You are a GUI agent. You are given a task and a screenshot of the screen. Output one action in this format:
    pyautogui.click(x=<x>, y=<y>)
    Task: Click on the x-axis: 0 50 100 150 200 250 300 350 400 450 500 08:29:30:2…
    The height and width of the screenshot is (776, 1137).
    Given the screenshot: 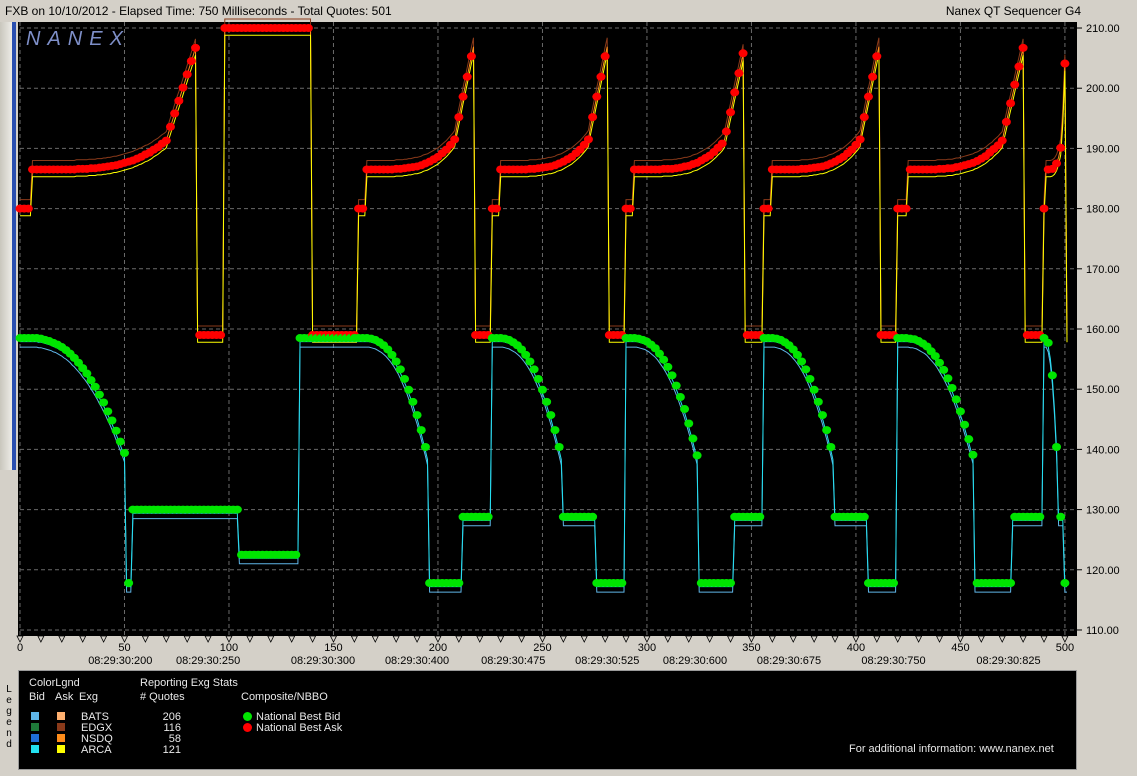 What is the action you would take?
    pyautogui.click(x=545, y=651)
    